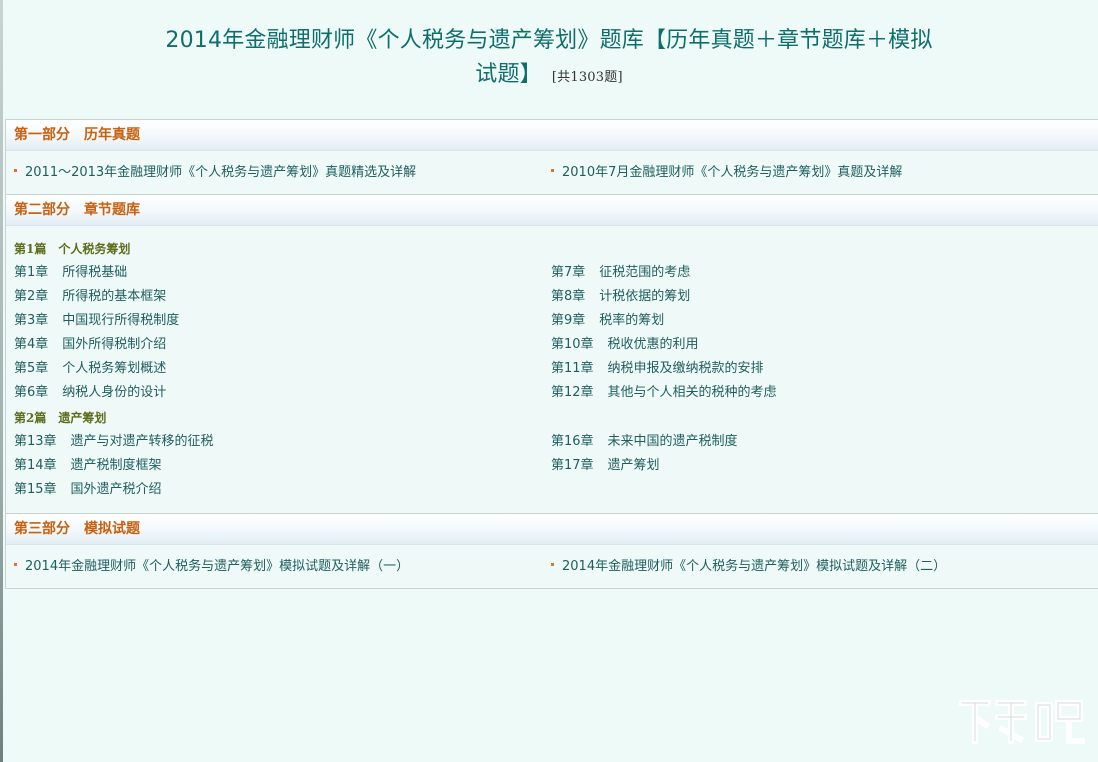 This screenshot has height=762, width=1098. I want to click on question-count: [共1303题], so click(587, 77).